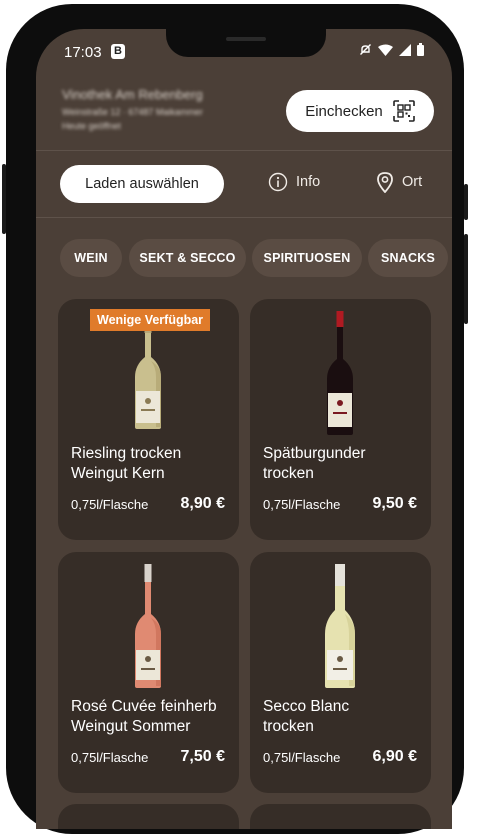 The width and height of the screenshot is (484, 834). What do you see at coordinates (420, 49) in the screenshot?
I see `battery-icon` at bounding box center [420, 49].